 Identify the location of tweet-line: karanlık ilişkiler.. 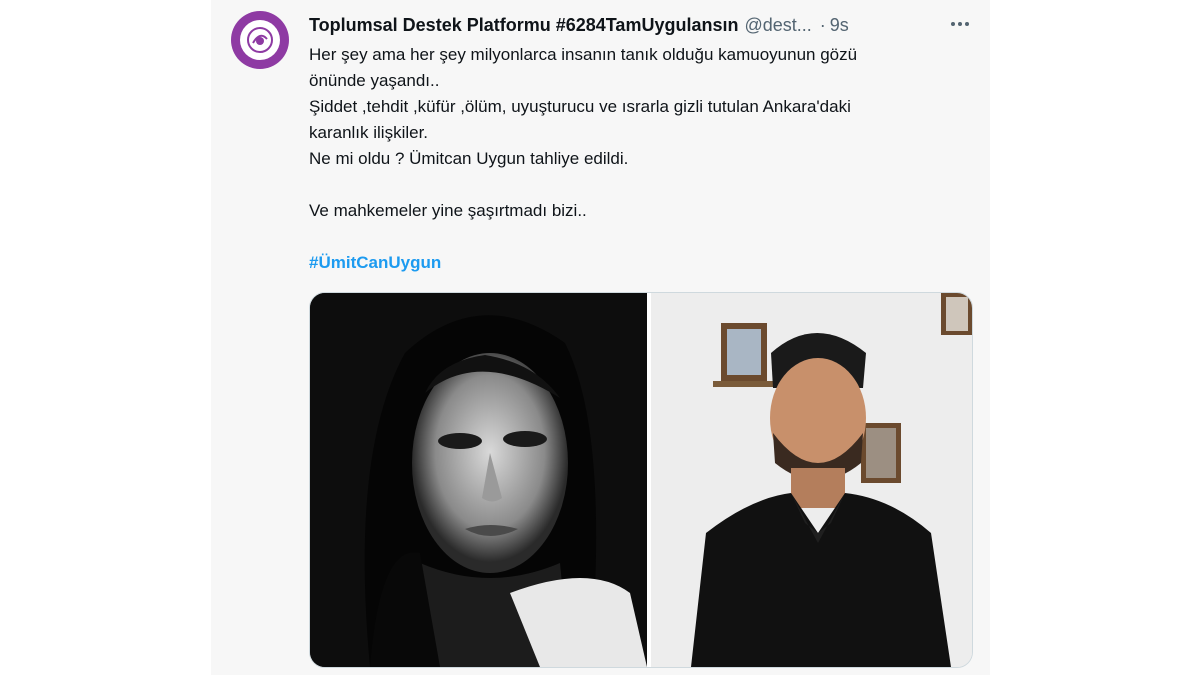
(369, 132).